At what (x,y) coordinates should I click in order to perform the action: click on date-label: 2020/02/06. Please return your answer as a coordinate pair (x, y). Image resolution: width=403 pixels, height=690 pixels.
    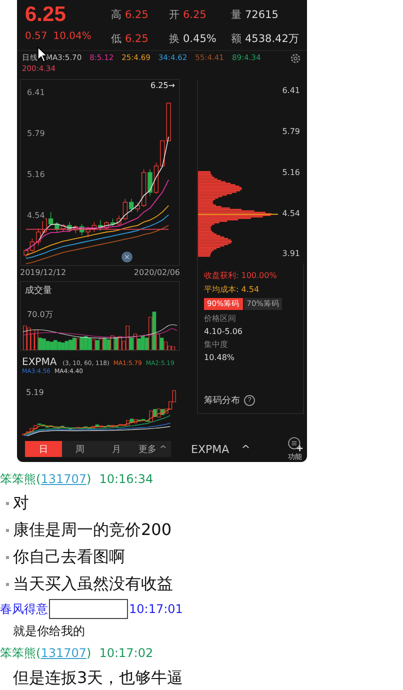
    Looking at the image, I should click on (157, 273).